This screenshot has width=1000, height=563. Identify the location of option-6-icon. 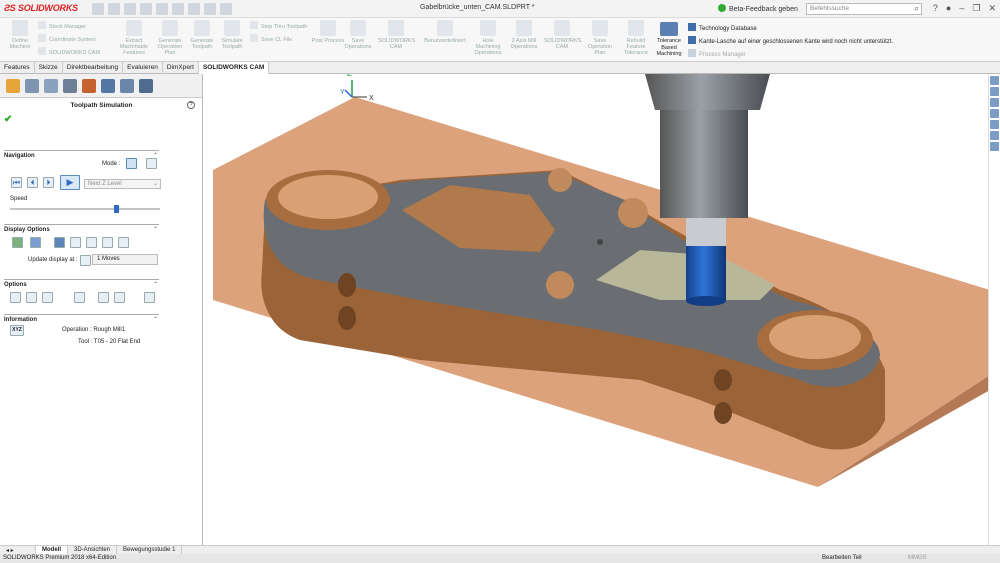
(119, 297).